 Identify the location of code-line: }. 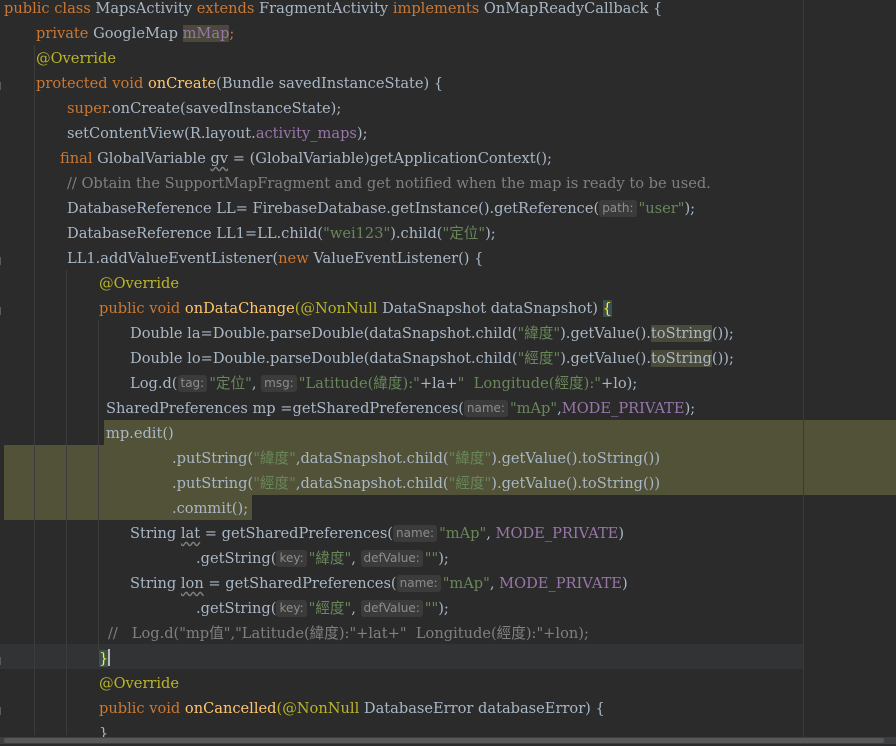
(105, 658).